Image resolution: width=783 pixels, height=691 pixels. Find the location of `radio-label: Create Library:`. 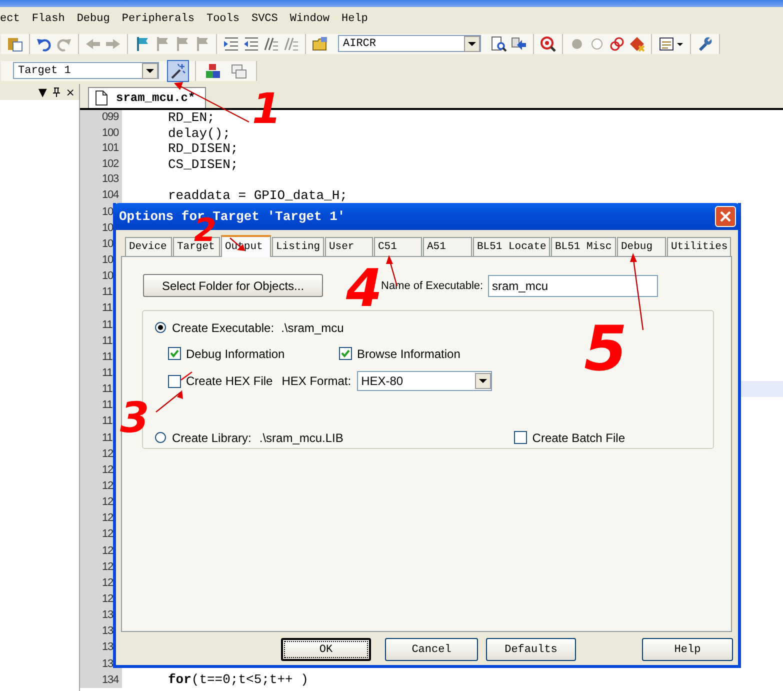

radio-label: Create Library: is located at coordinates (212, 437).